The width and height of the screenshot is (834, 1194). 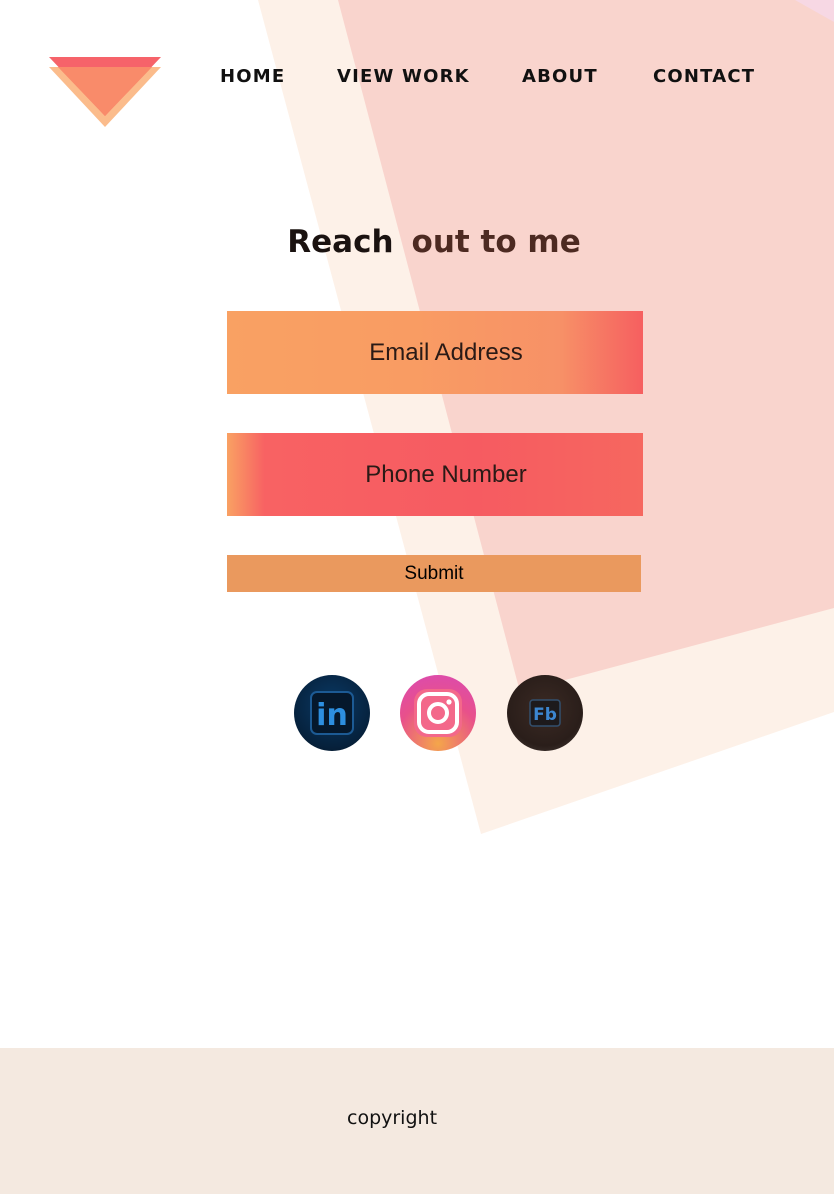 I want to click on nav-home-link: HOME, so click(x=252, y=77).